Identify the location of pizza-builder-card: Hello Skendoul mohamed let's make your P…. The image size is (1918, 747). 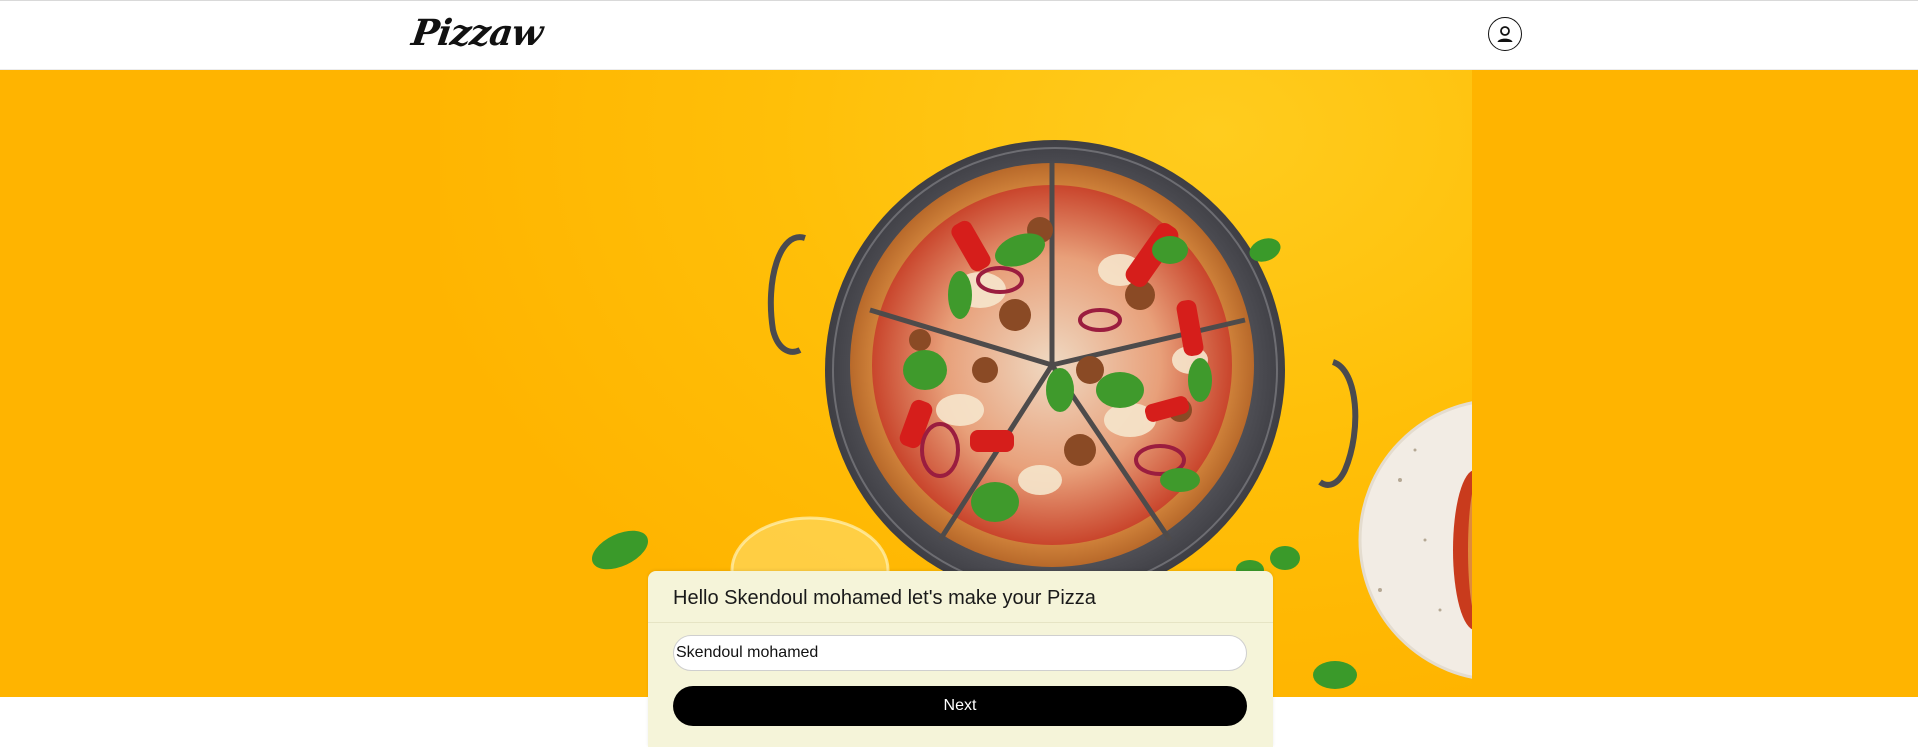
(960, 659).